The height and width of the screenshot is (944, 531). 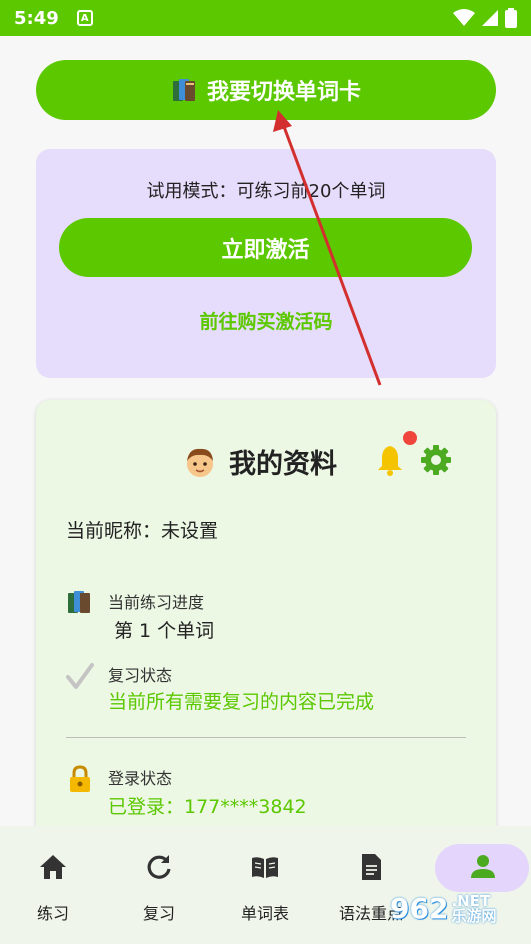 What do you see at coordinates (266, 737) in the screenshot?
I see `divider` at bounding box center [266, 737].